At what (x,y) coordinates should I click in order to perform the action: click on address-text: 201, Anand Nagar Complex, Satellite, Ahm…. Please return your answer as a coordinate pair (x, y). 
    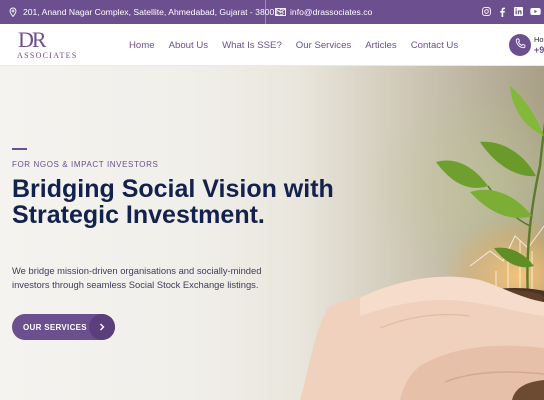
    Looking at the image, I should click on (153, 12).